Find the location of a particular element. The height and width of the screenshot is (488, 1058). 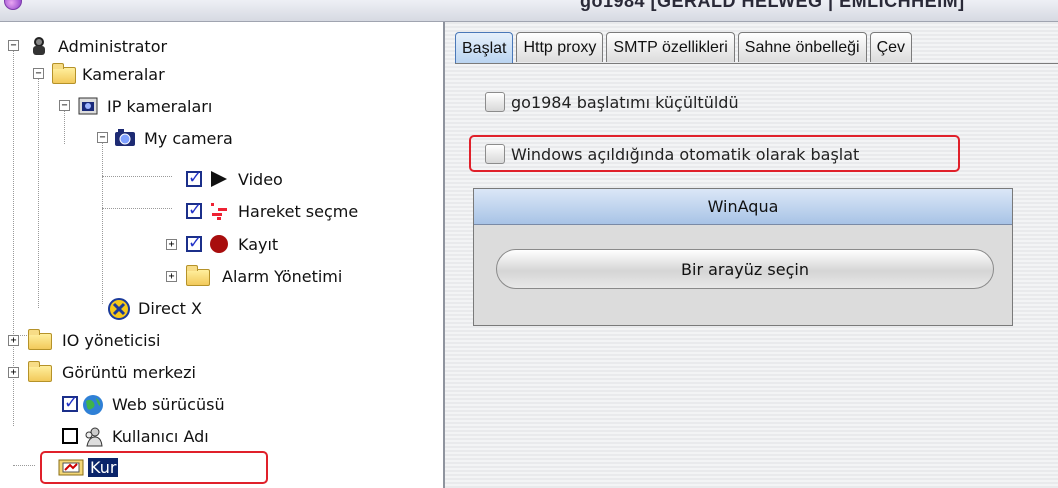

tree-item-io: IO yöneticisi is located at coordinates (94, 340).